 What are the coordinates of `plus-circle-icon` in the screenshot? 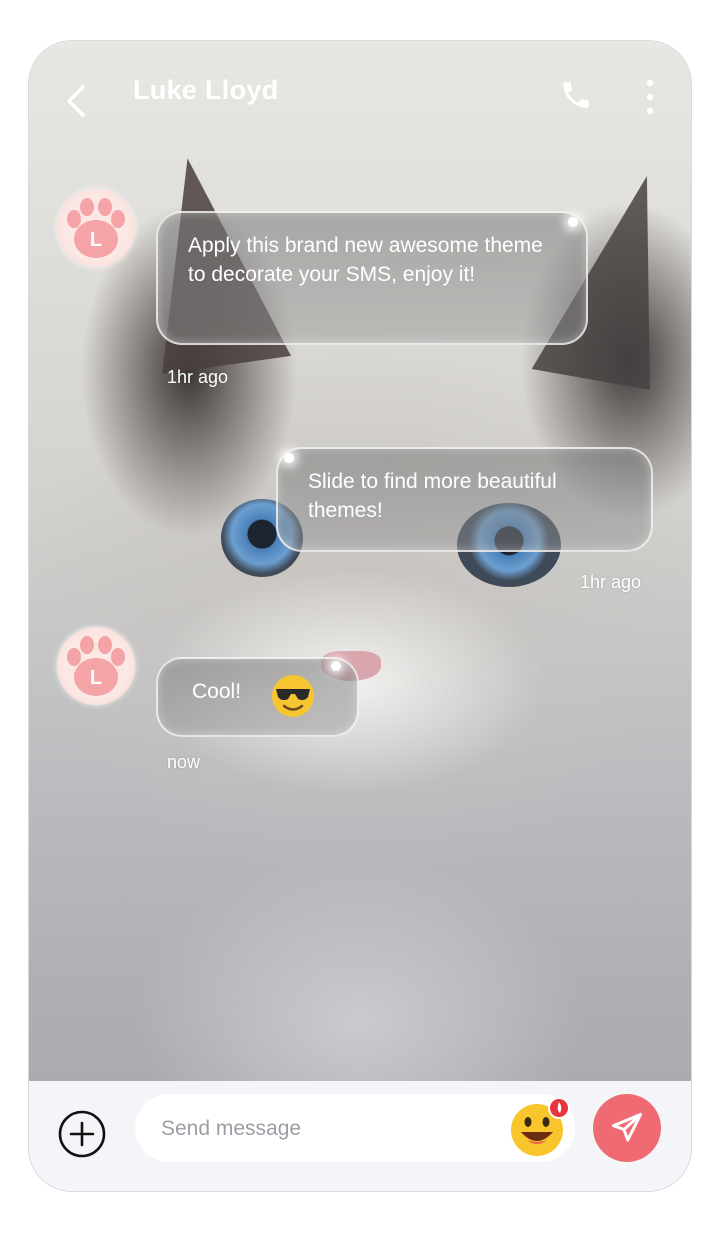 It's located at (82, 1134).